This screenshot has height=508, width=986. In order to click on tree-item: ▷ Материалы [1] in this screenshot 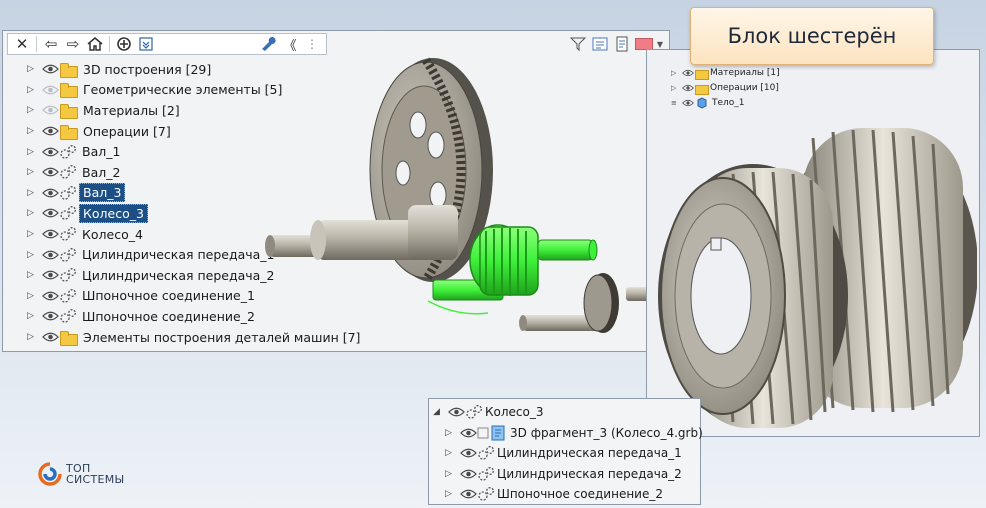, I will do `click(725, 72)`.